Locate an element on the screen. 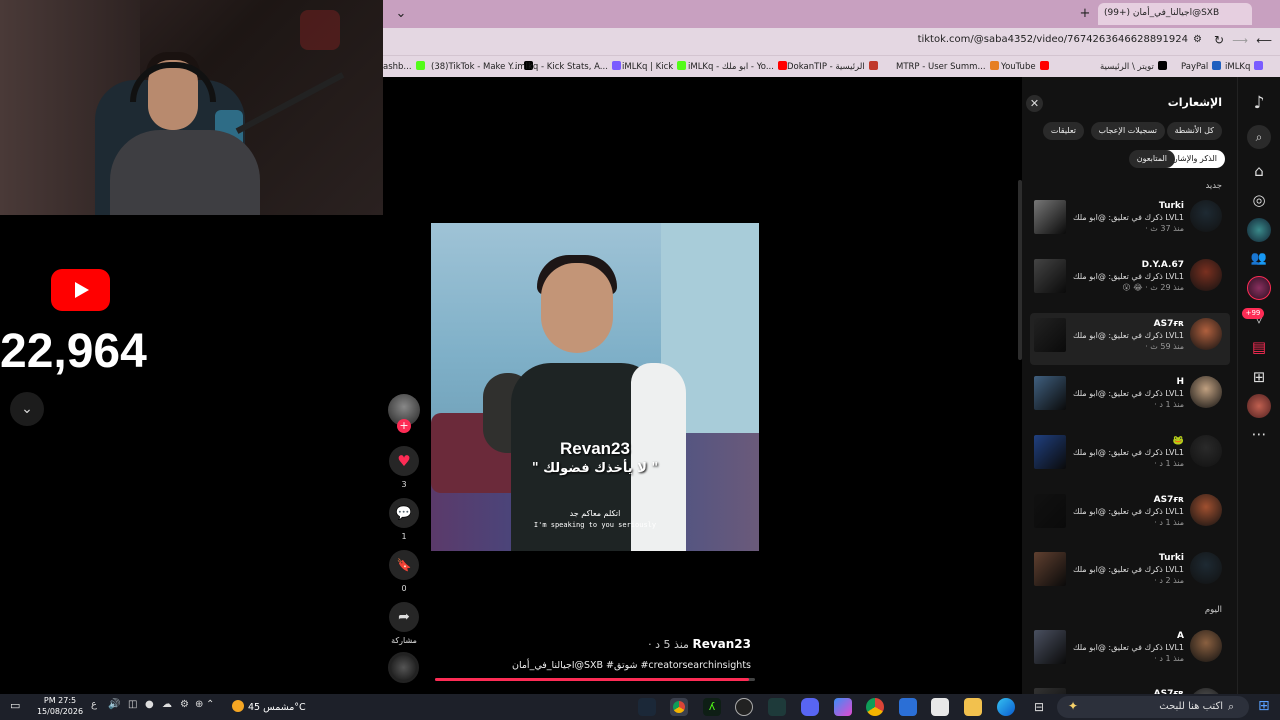 The height and width of the screenshot is (720, 1280). notification-time: · منذ 1 د is located at coordinates (1169, 463).